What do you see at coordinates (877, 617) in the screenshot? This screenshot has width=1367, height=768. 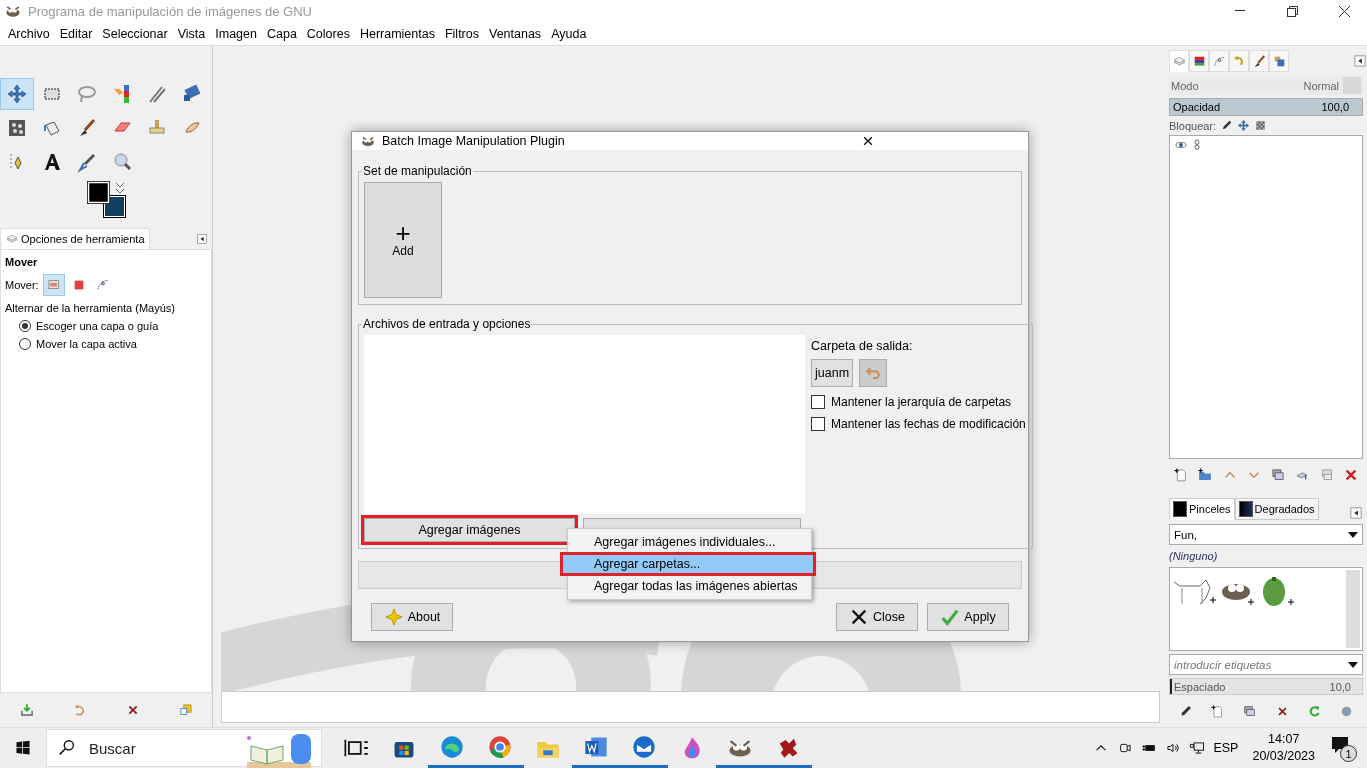 I see `close-button: Close` at bounding box center [877, 617].